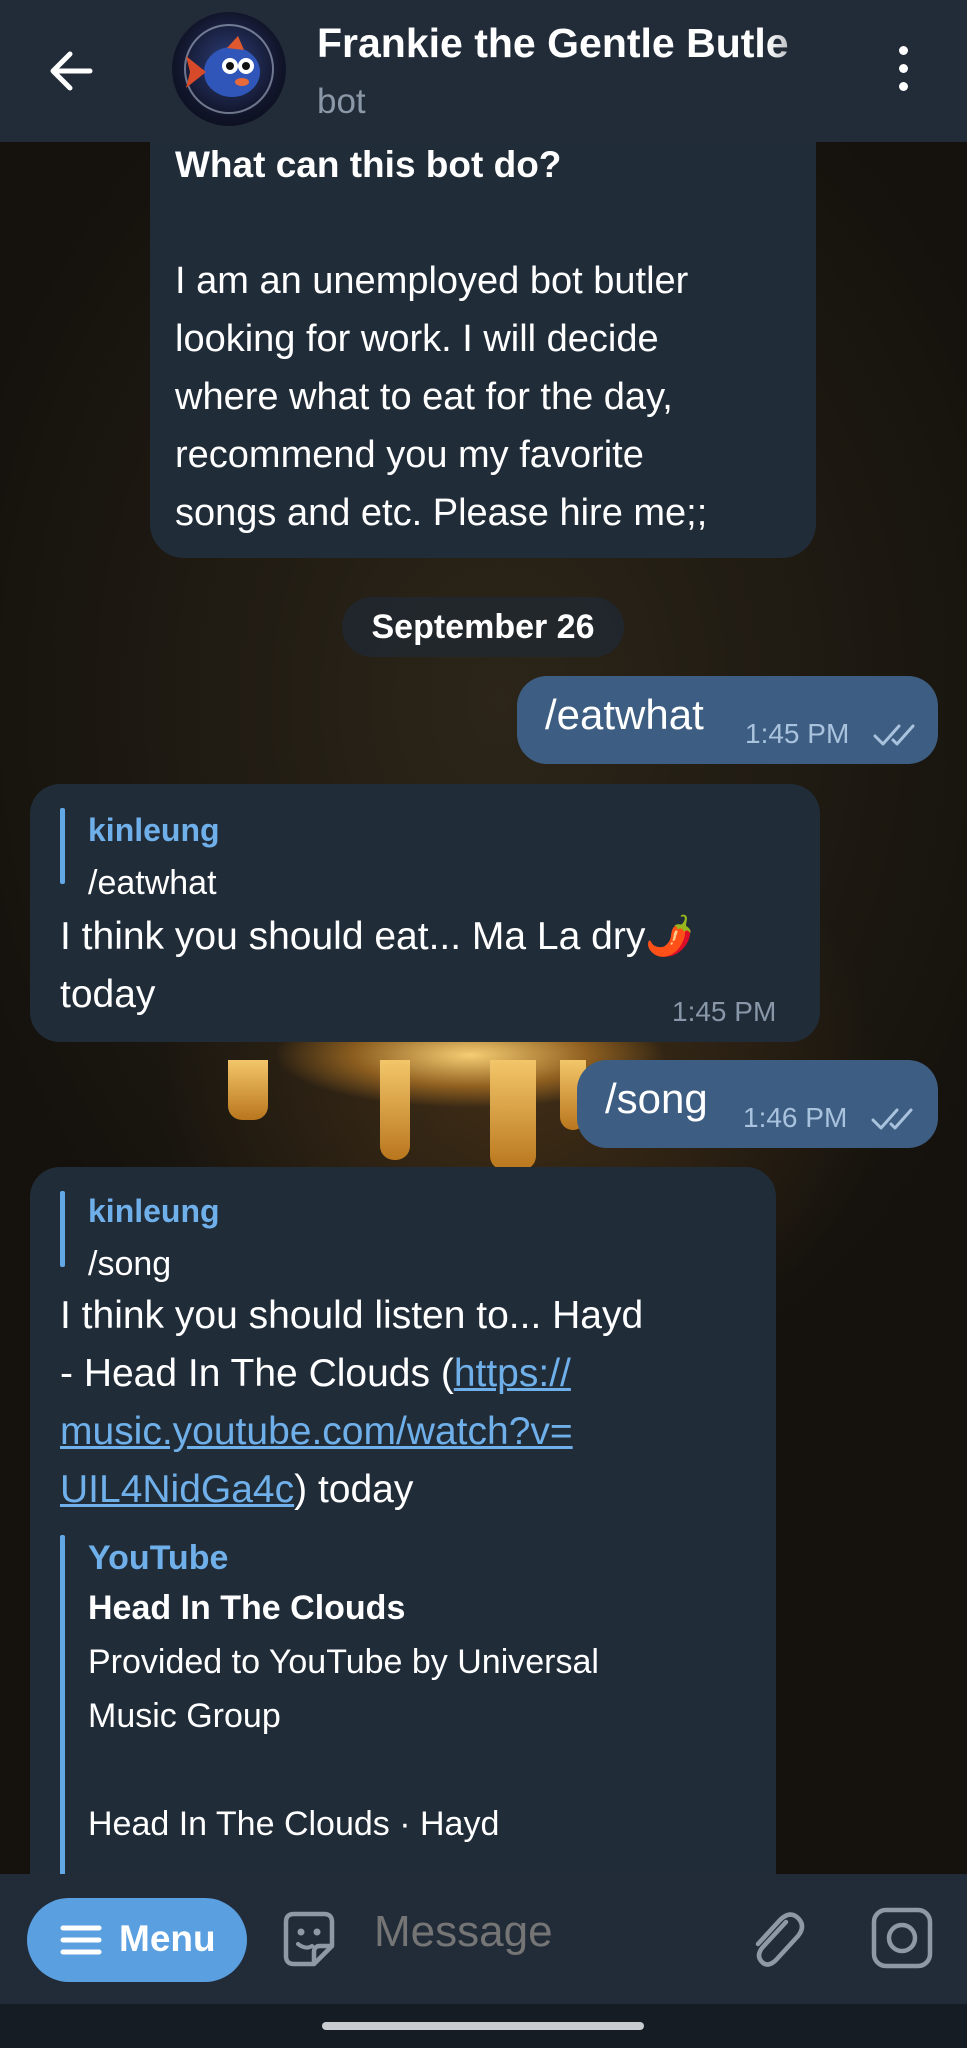  I want to click on song-link: UIL4NidGa4c, so click(177, 1489).